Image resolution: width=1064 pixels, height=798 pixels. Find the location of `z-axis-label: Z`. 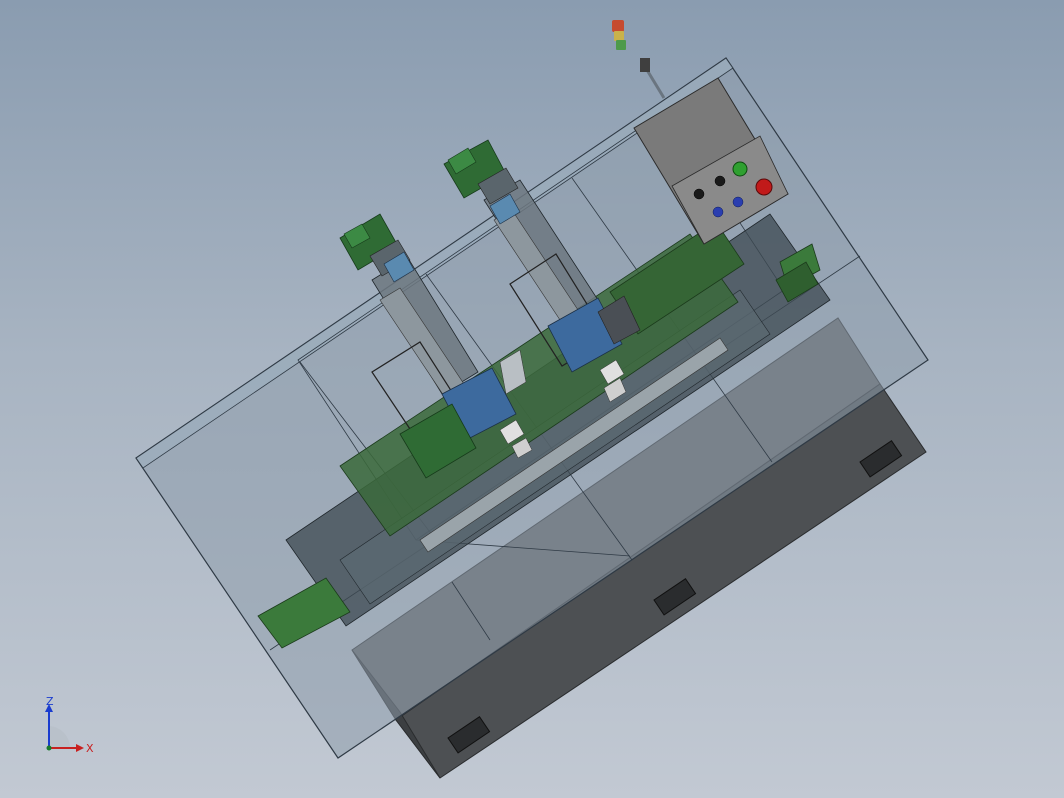

z-axis-label: Z is located at coordinates (50, 702).